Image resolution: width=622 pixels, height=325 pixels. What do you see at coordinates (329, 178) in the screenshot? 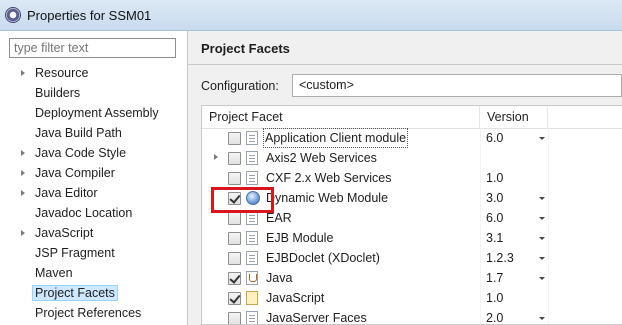
I see `facet-name: CXF 2.x Web Services` at bounding box center [329, 178].